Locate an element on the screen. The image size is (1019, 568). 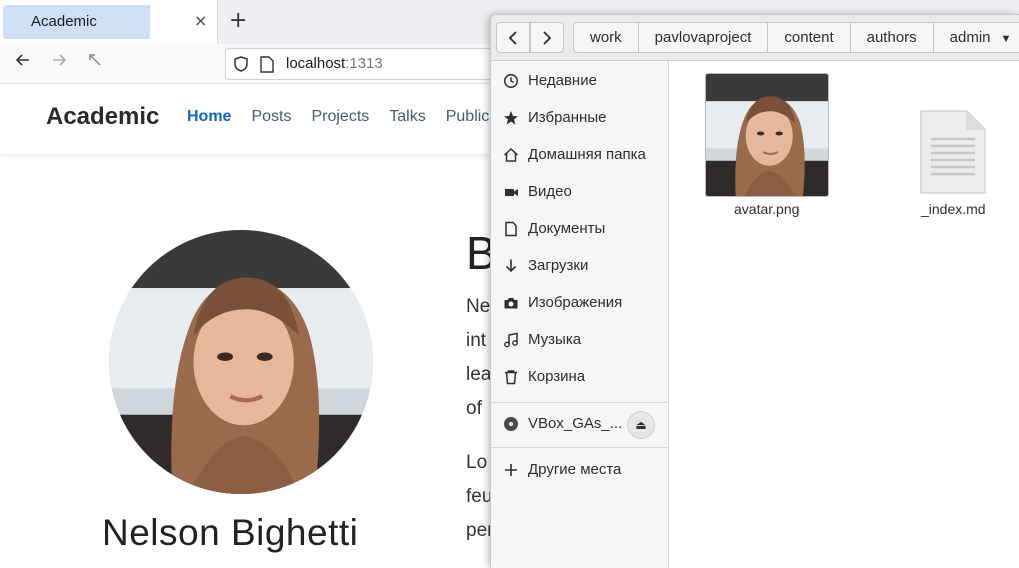
nav-link-projects: Projects is located at coordinates (340, 117).